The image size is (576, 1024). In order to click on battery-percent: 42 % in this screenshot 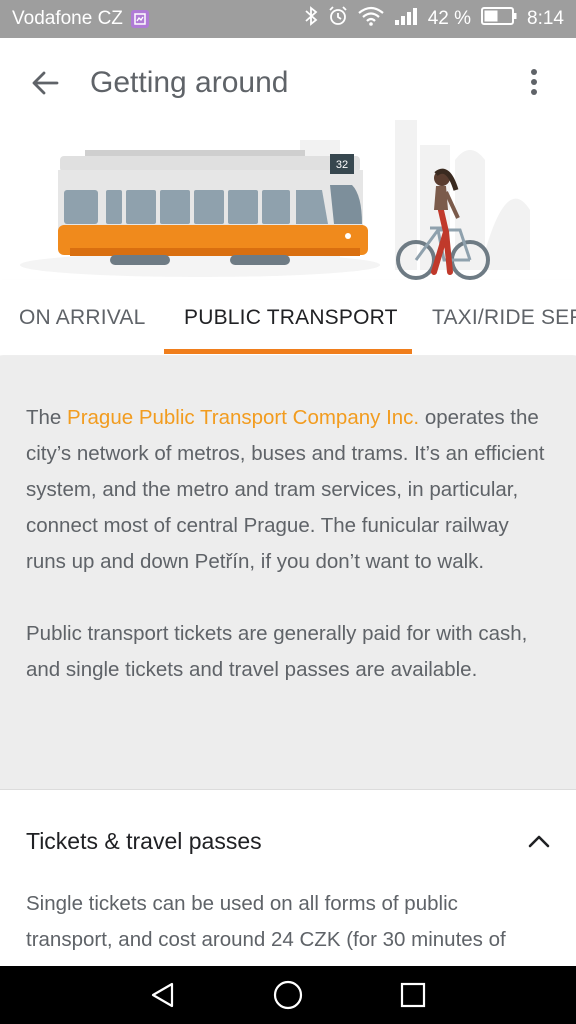, I will do `click(449, 18)`.